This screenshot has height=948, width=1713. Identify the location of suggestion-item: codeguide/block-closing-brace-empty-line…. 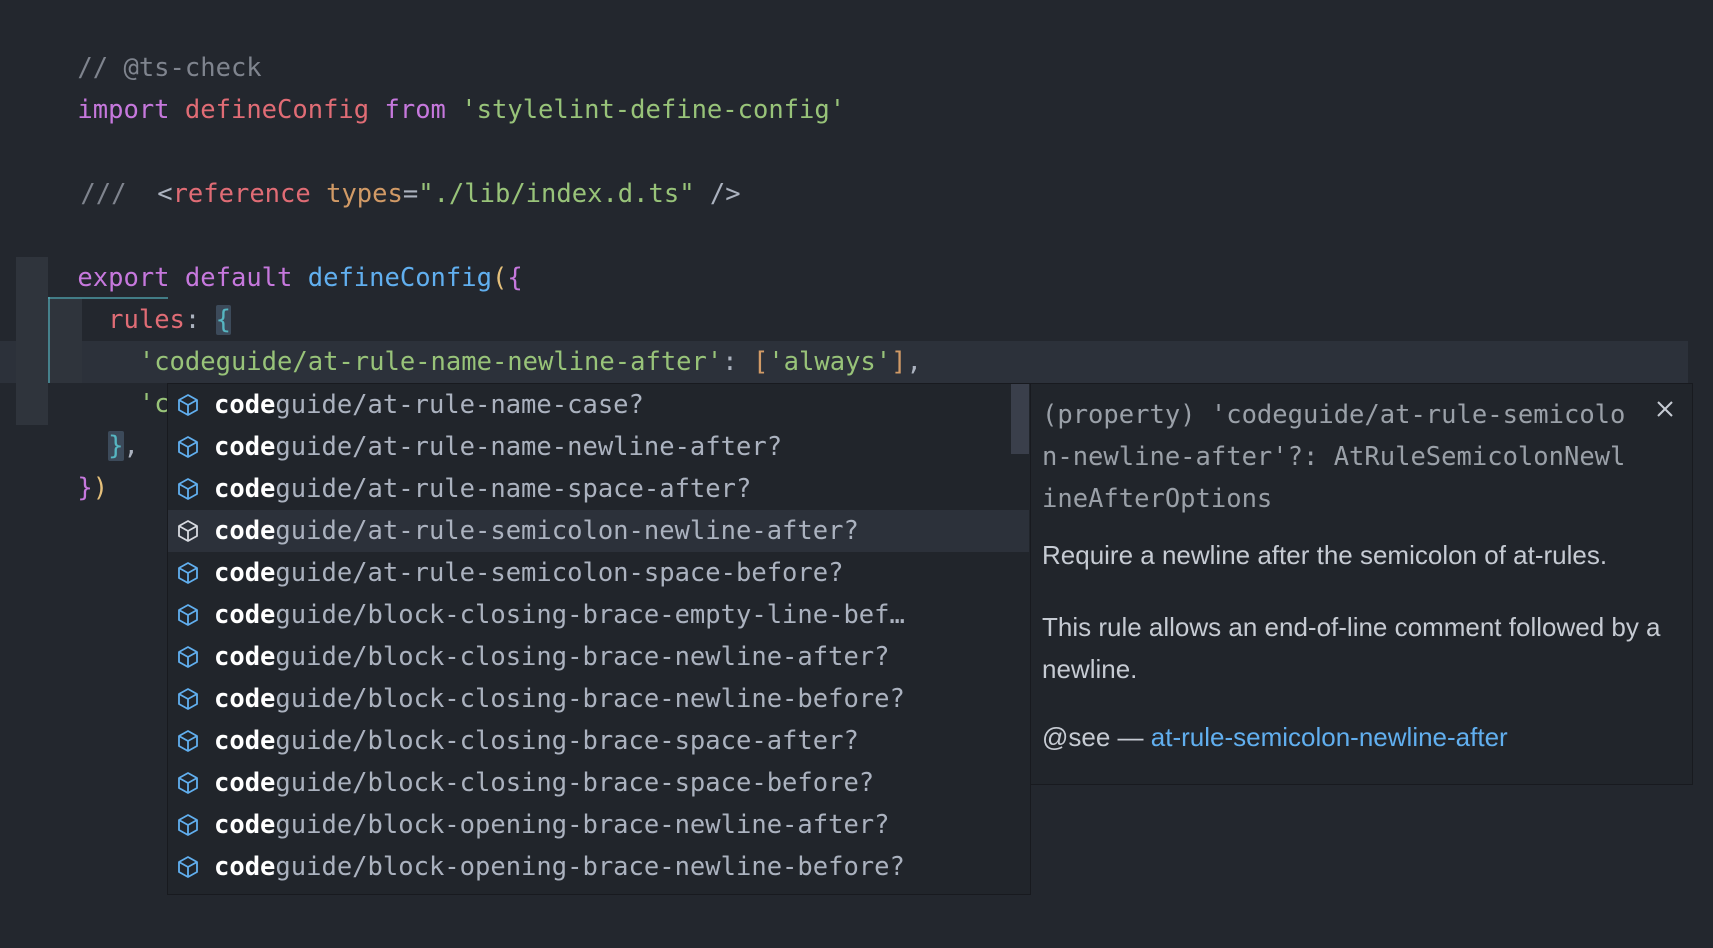
(598, 615).